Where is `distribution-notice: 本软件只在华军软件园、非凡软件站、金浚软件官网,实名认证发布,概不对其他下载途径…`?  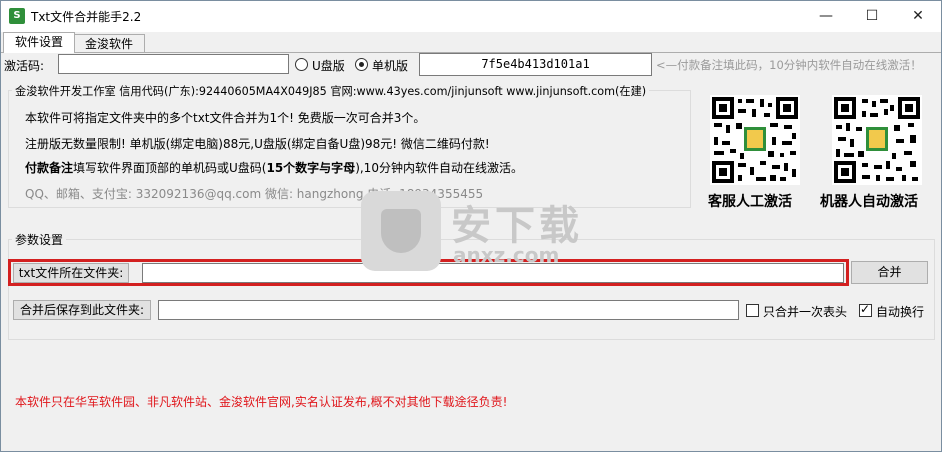
distribution-notice: 本软件只在华军软件园、非凡软件站、金浚软件官网,实名认证发布,概不对其他下载途径… is located at coordinates (261, 402).